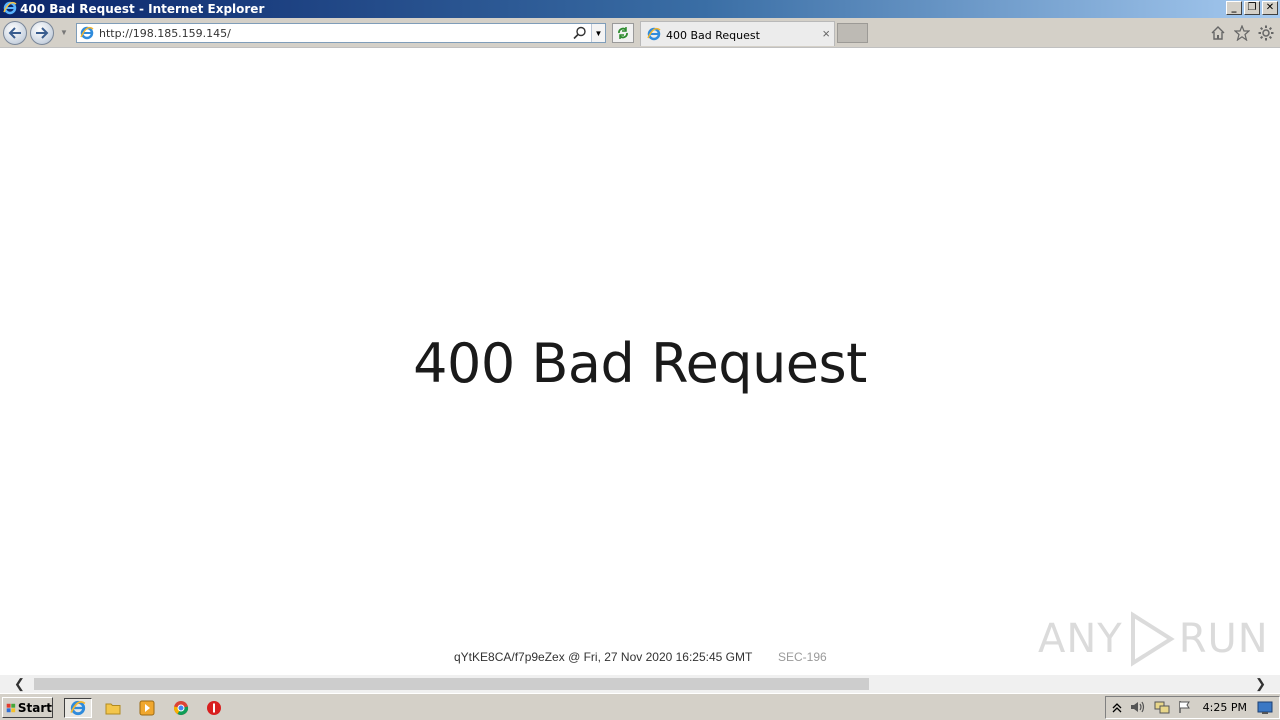  Describe the element at coordinates (34, 707) in the screenshot. I see `start-label: Start` at that location.